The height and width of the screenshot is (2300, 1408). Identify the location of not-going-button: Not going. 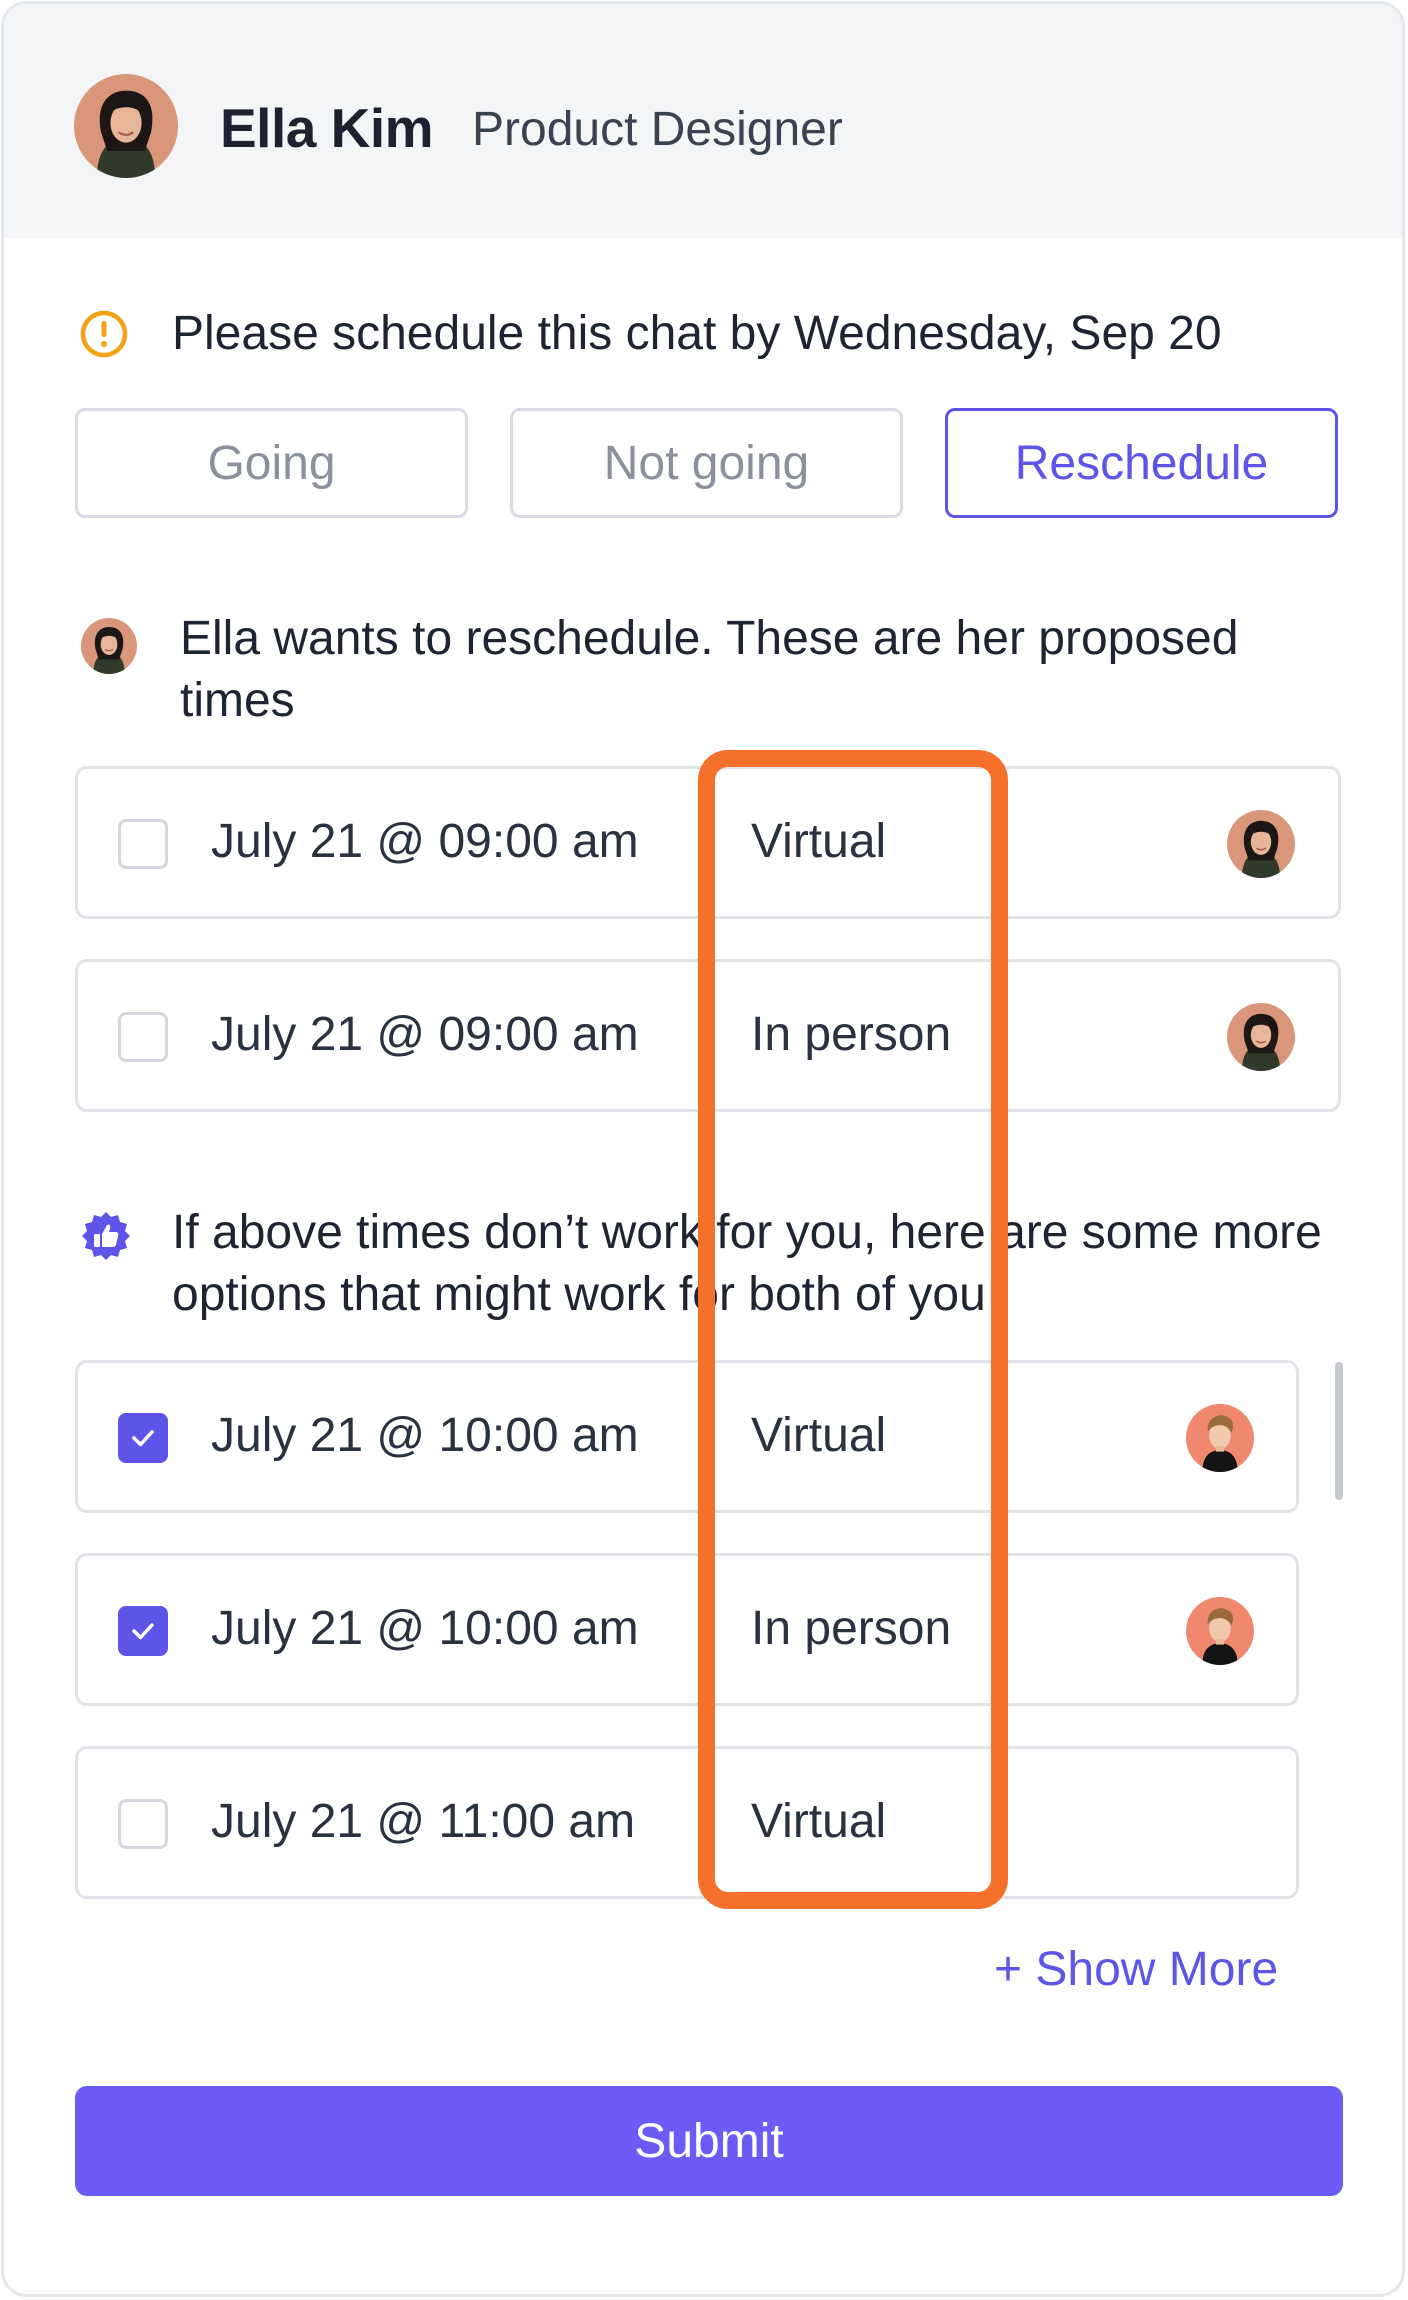
(706, 463).